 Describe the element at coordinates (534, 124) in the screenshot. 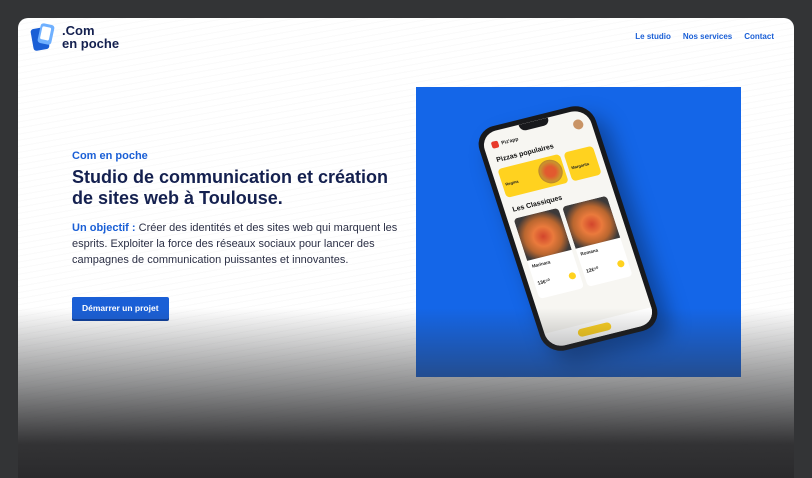

I see `phone-notch` at that location.